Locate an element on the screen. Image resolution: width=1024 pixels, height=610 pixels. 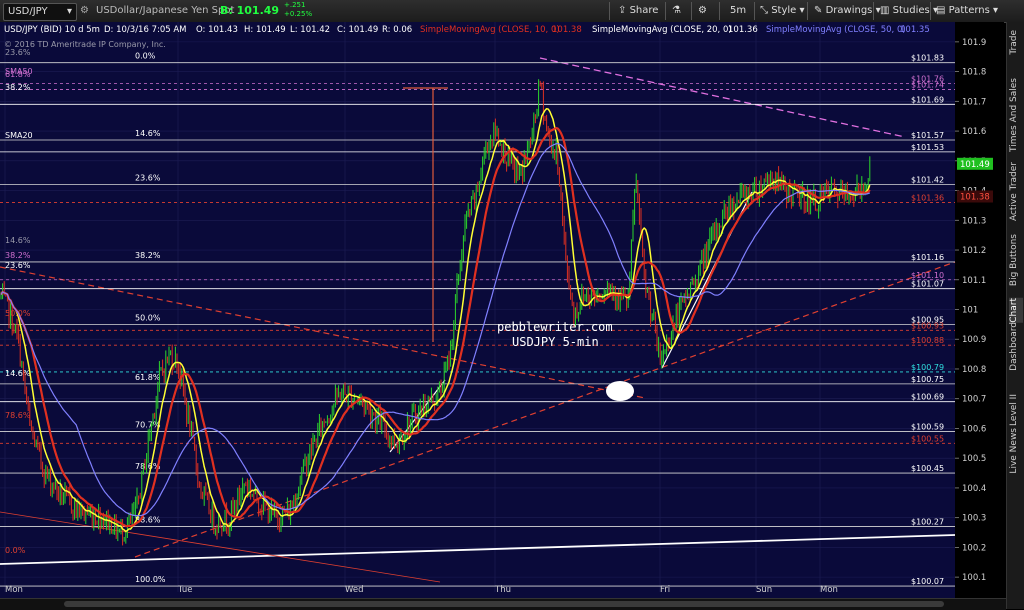
price-tick-label: 100.7 is located at coordinates (974, 400).